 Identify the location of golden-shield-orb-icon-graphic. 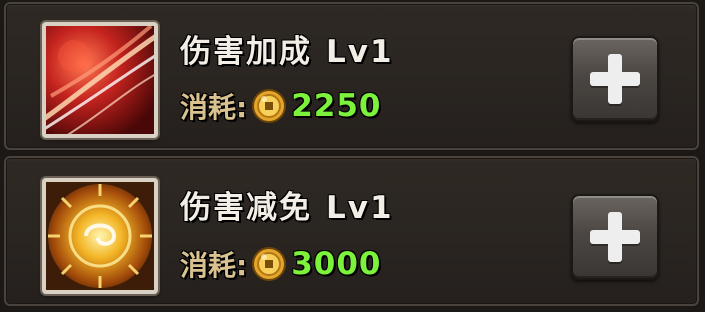
(100, 236).